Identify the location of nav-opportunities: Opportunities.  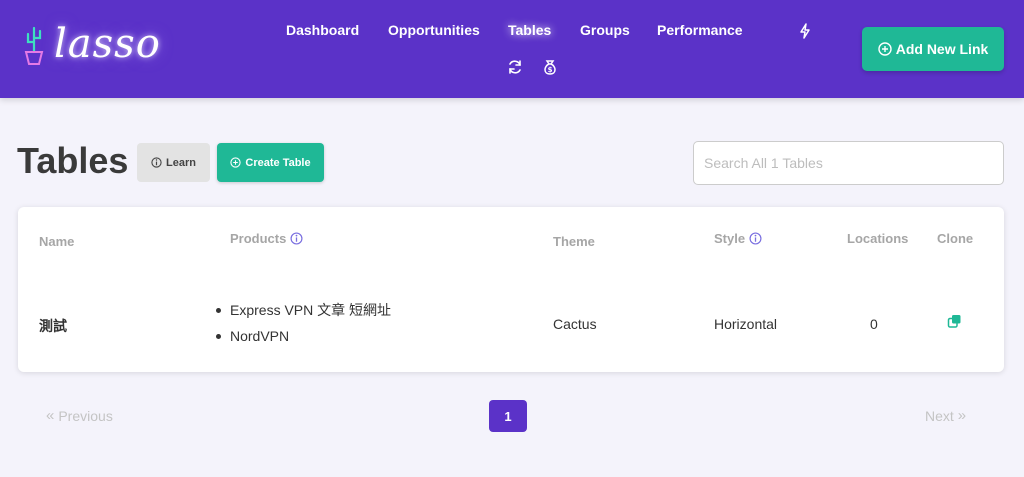
(434, 30).